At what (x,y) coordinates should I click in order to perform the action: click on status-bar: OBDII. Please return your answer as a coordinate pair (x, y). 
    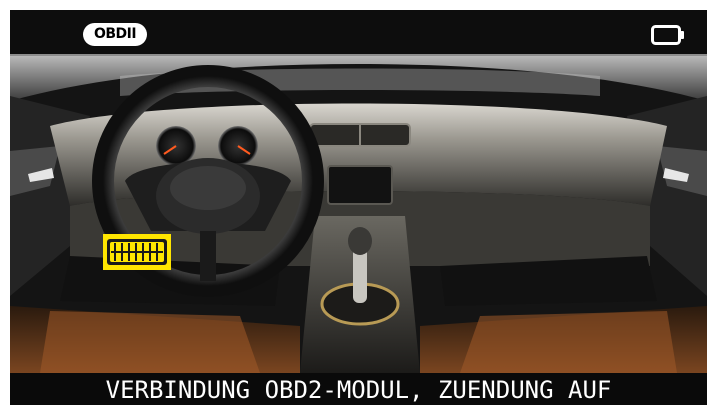
    Looking at the image, I should click on (358, 33).